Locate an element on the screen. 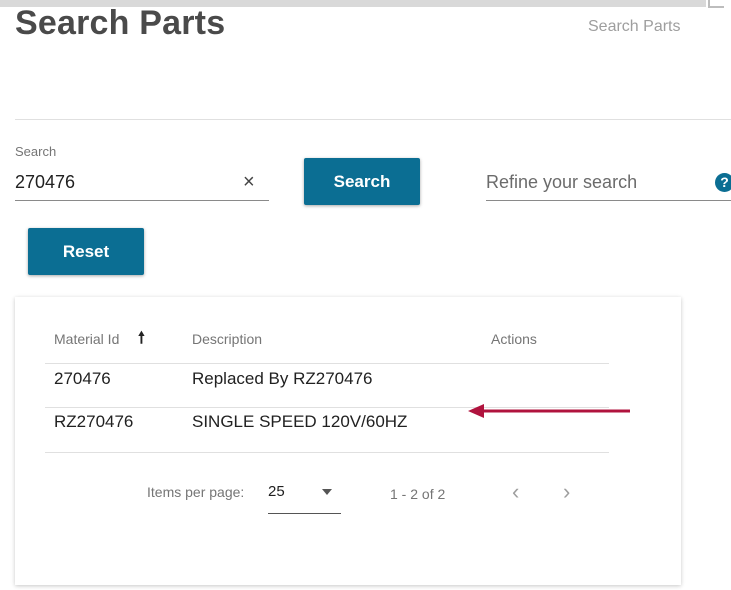  table-row-material-id: RZ270476 is located at coordinates (93, 422).